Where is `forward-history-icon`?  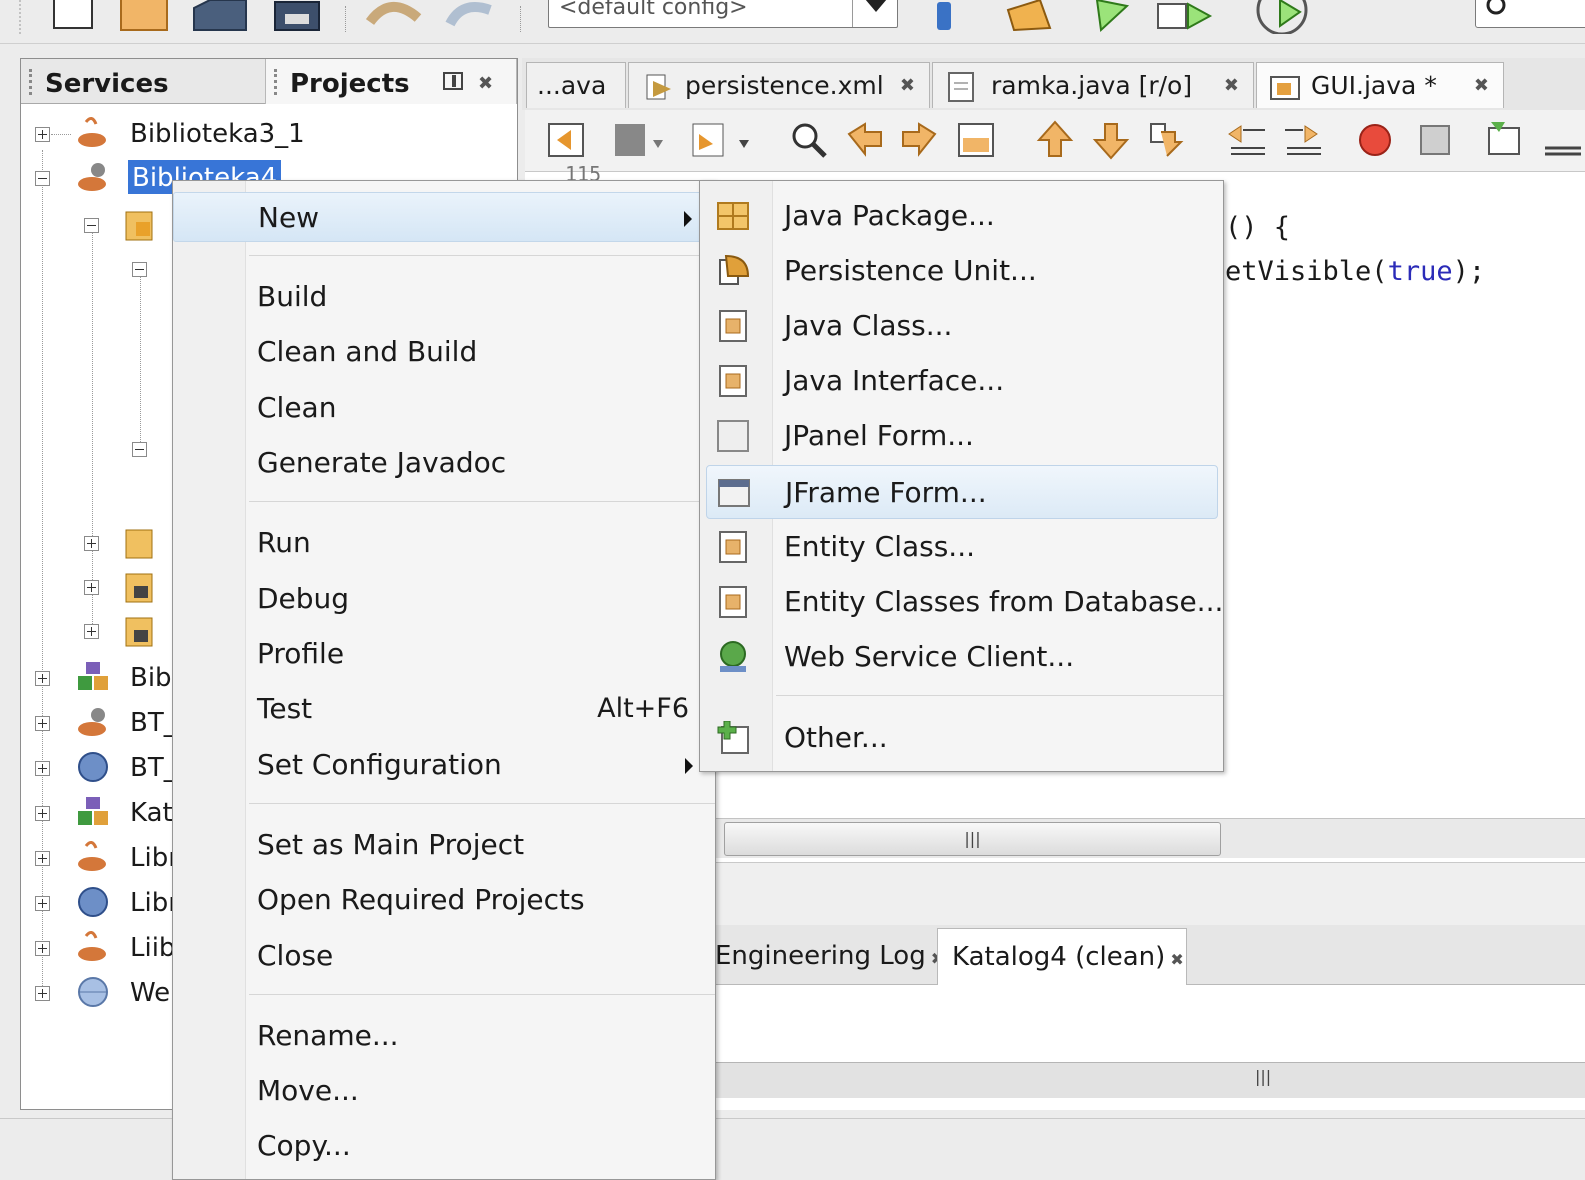
forward-history-icon is located at coordinates (725, 140).